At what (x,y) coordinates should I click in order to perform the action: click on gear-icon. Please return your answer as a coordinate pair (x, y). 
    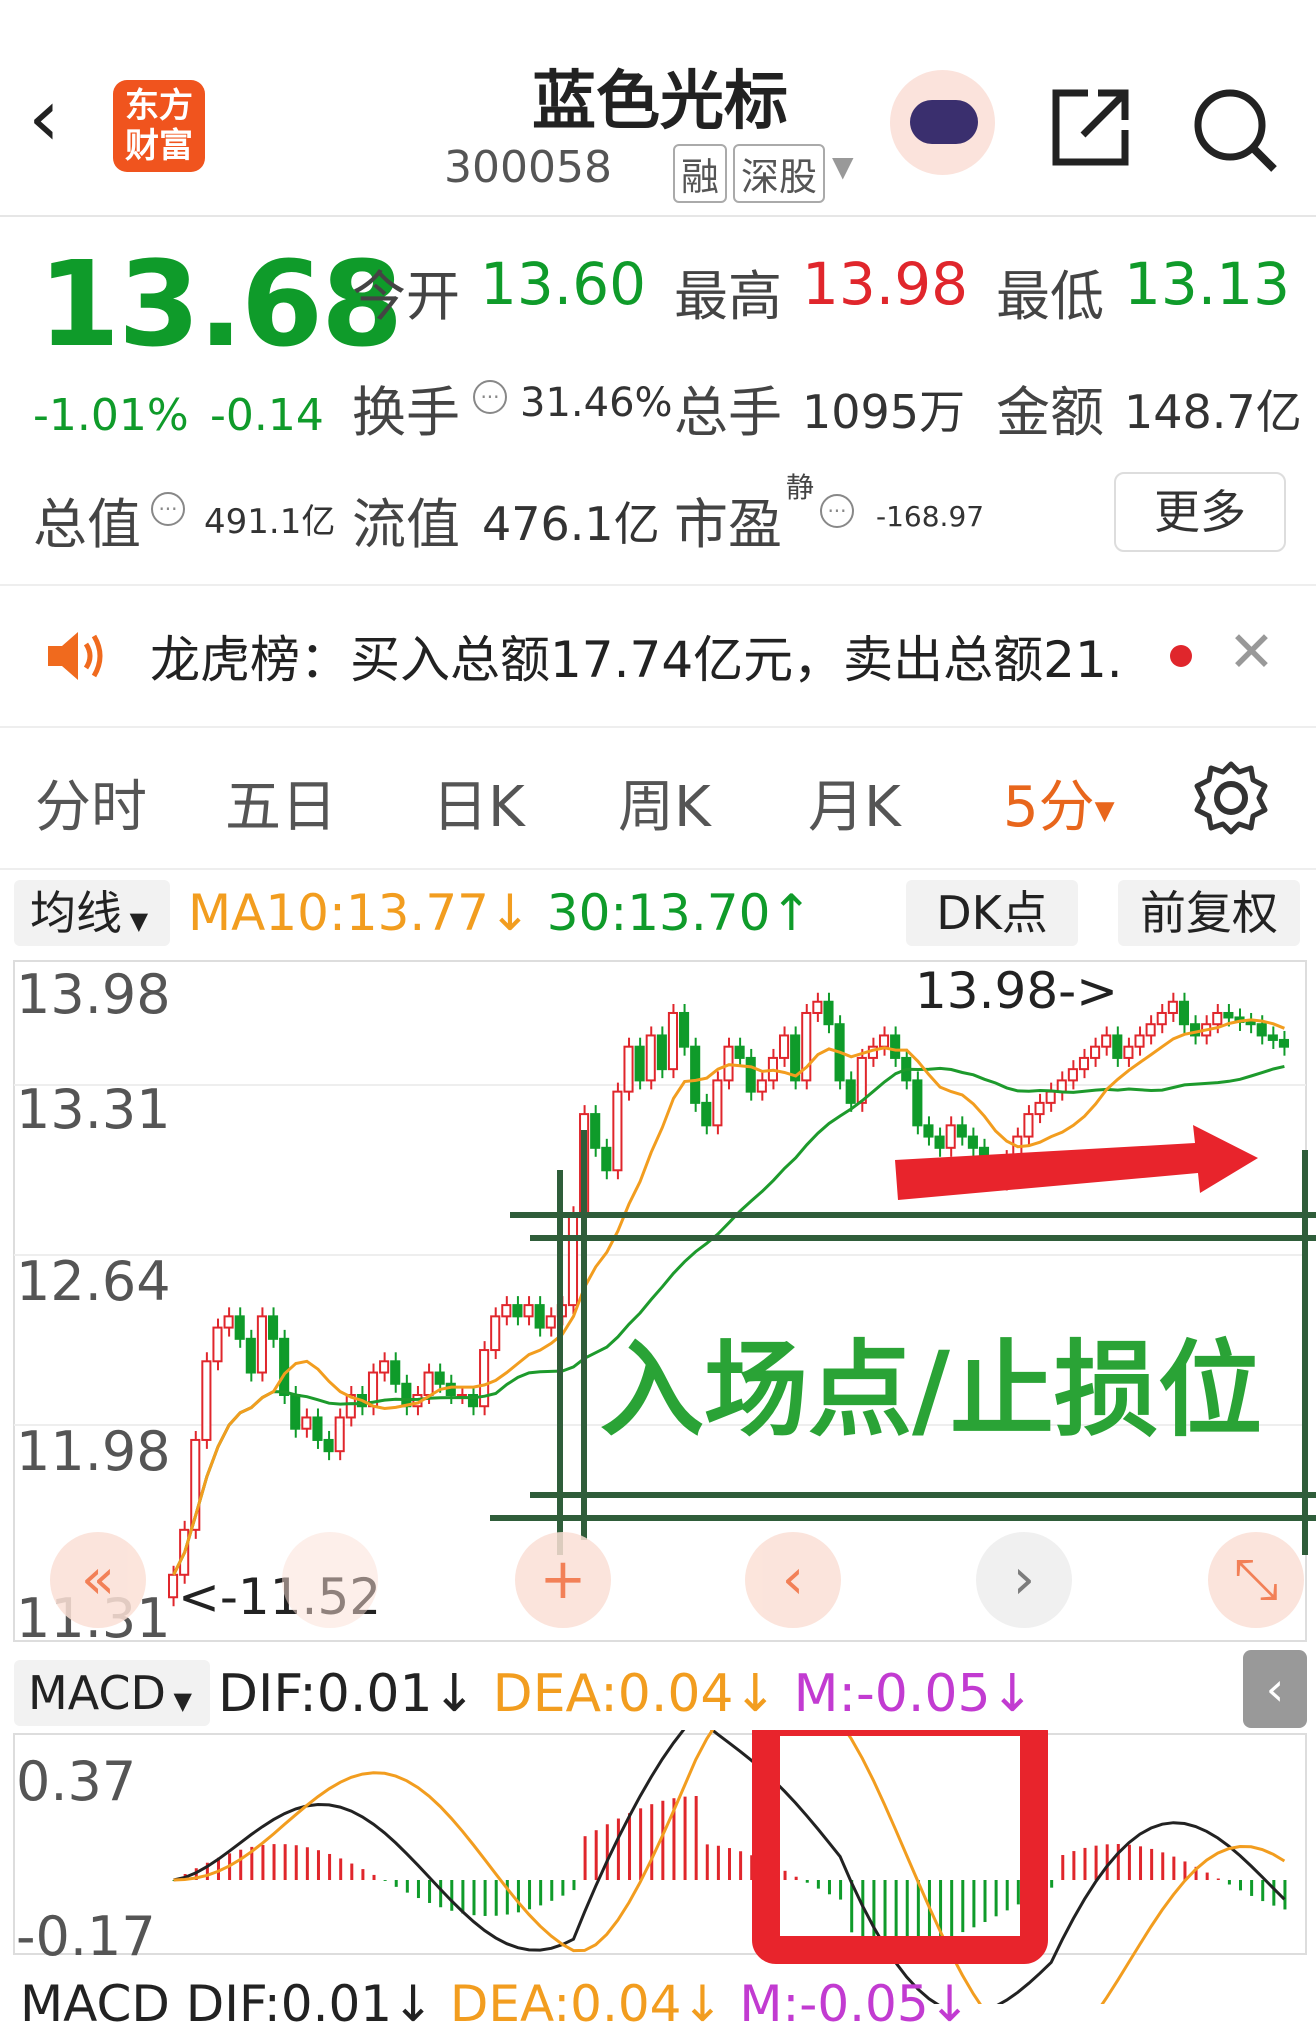
    Looking at the image, I should click on (1231, 798).